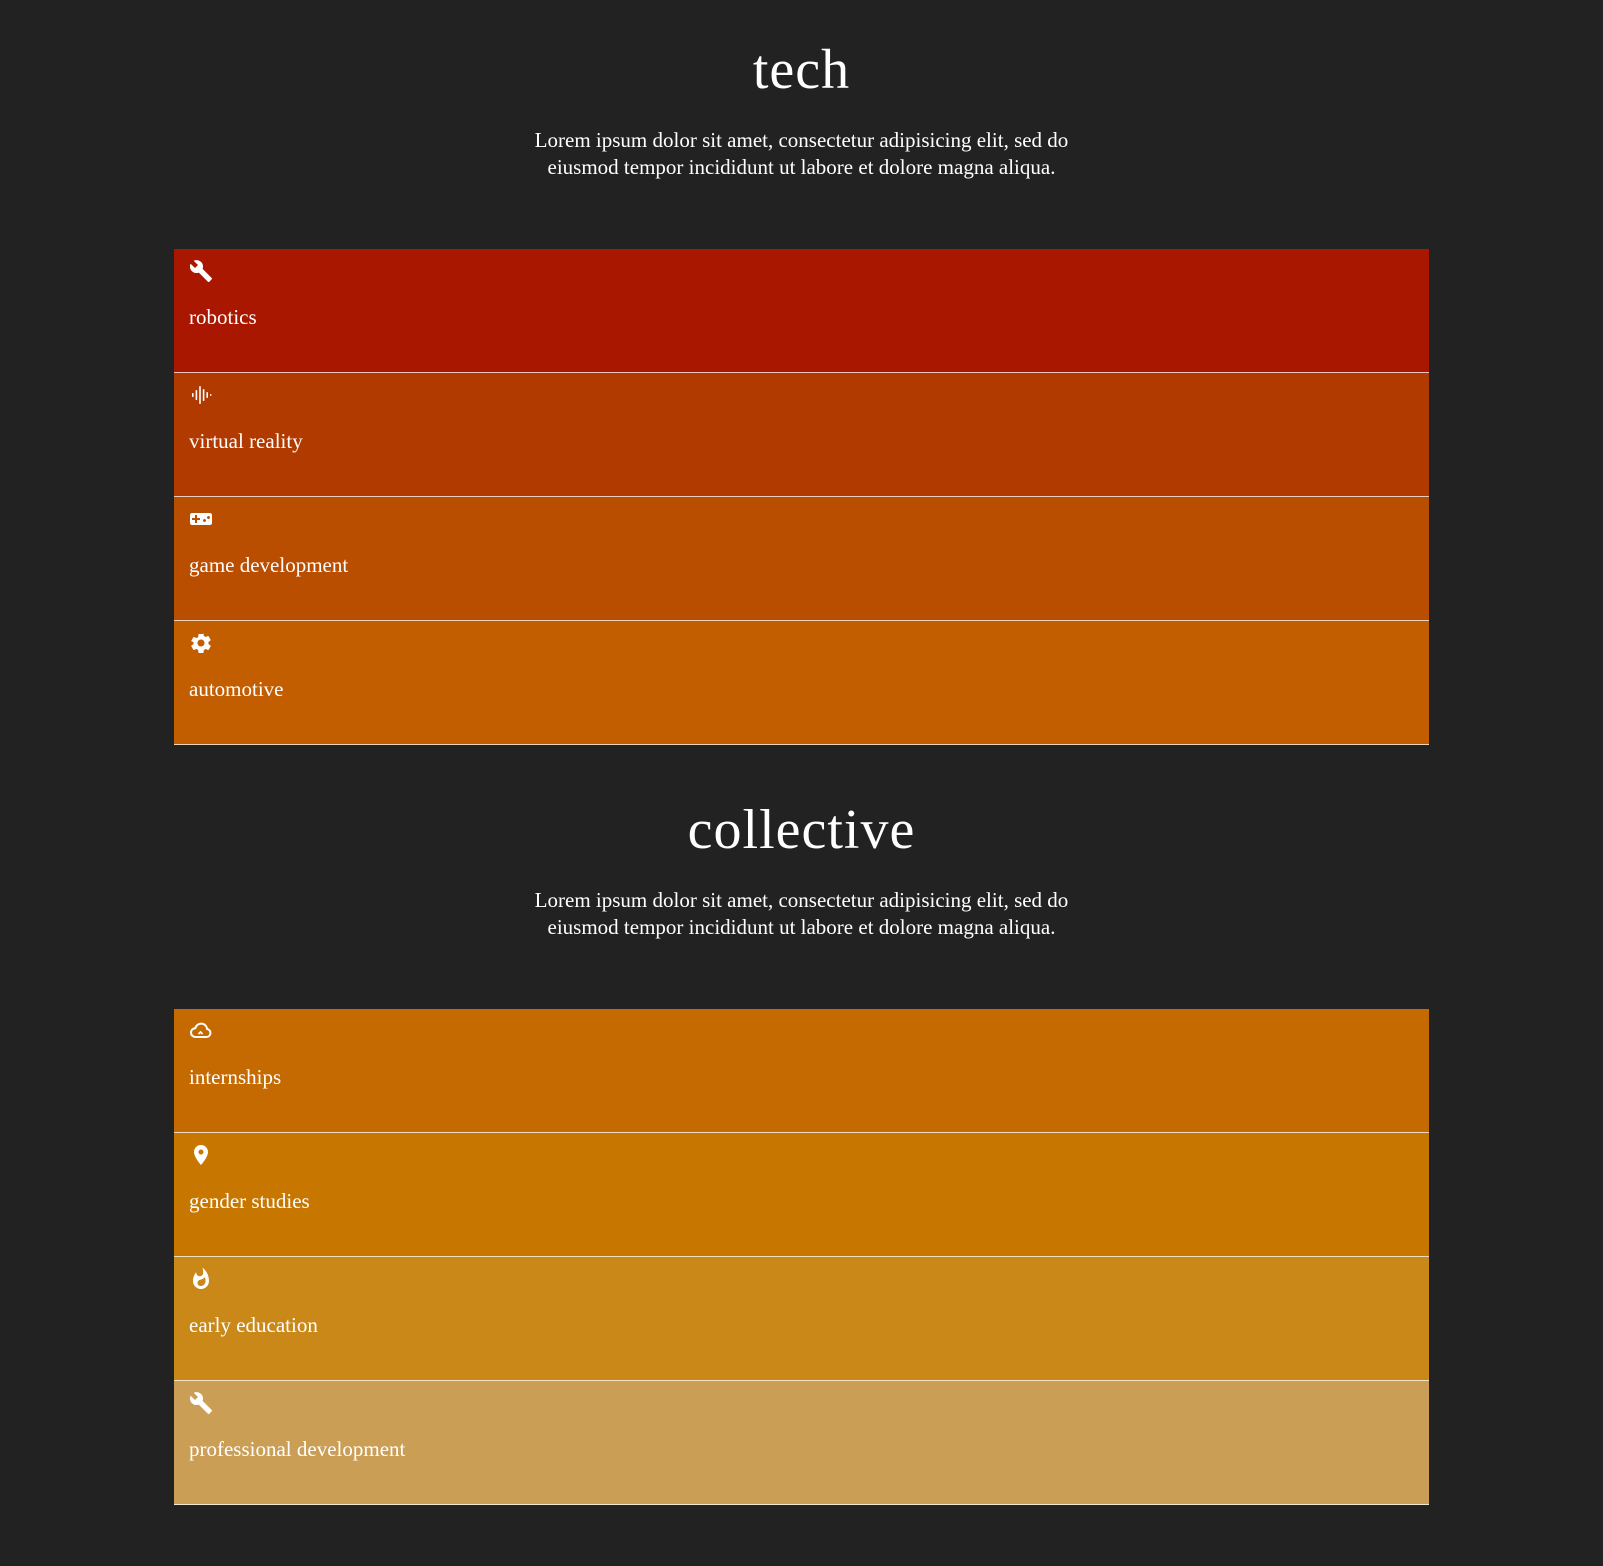 This screenshot has height=1566, width=1603. Describe the element at coordinates (801, 70) in the screenshot. I see `section-title: tech` at that location.